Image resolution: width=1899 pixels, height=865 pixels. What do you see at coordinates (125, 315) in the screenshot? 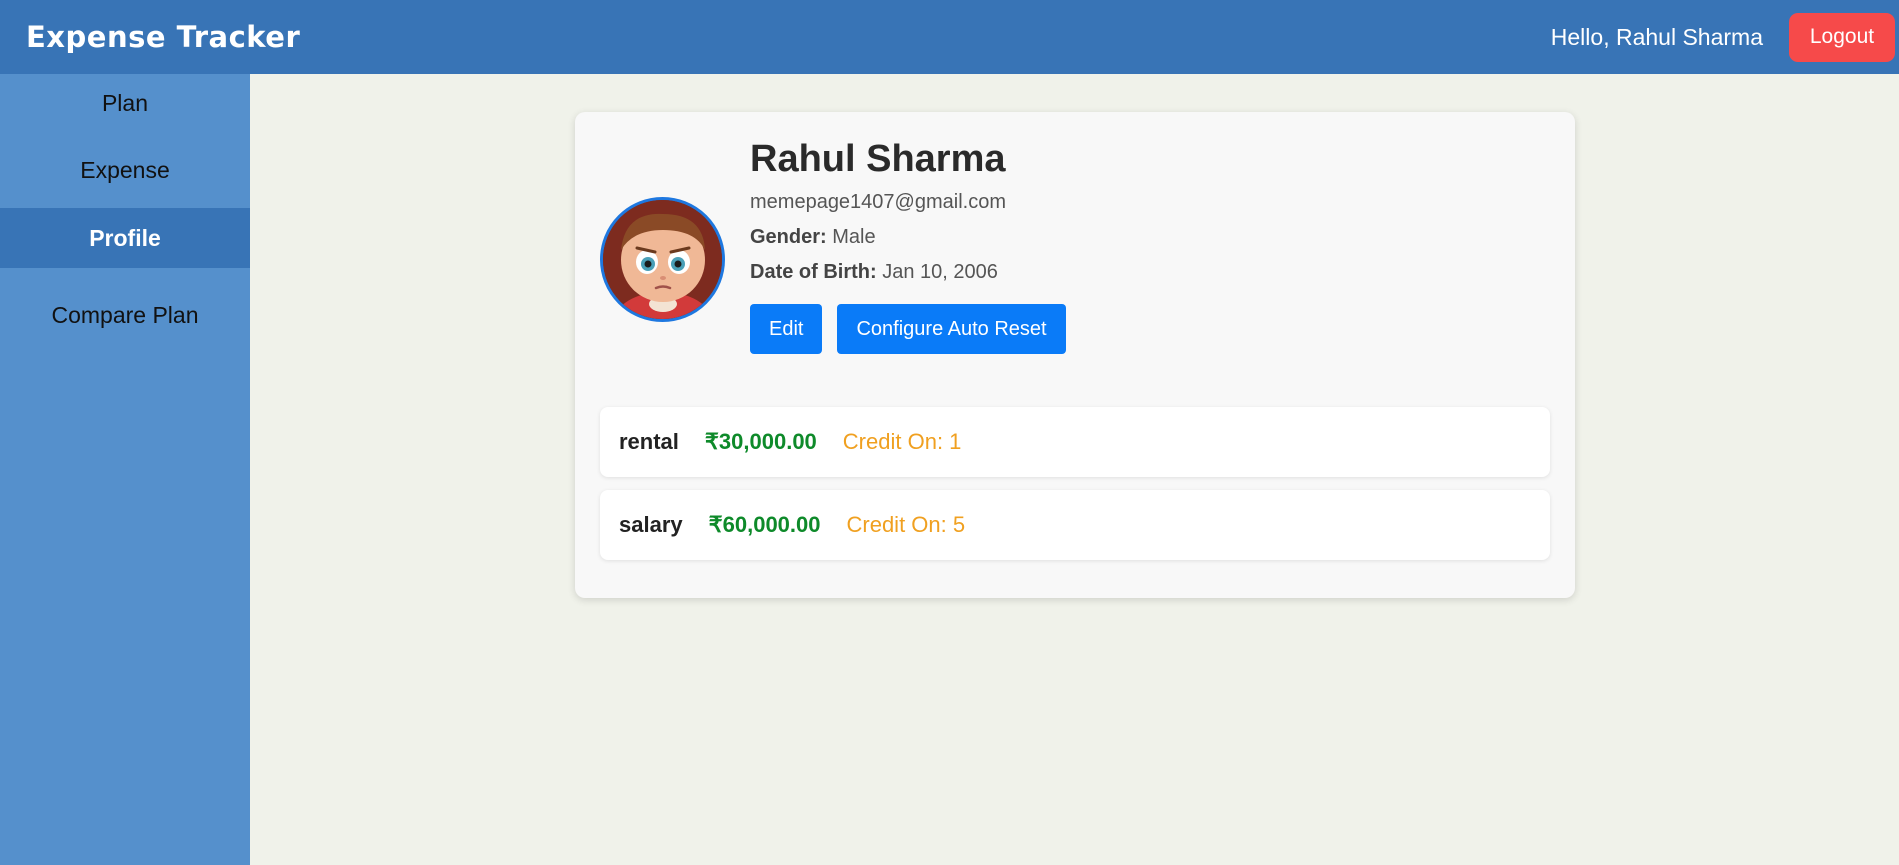
I see `sidebar-item-compare-plan: Compare Plan` at bounding box center [125, 315].